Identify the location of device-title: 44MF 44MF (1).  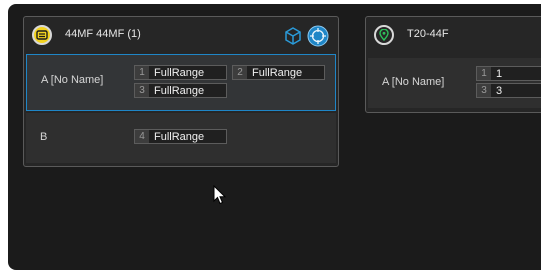
(103, 34).